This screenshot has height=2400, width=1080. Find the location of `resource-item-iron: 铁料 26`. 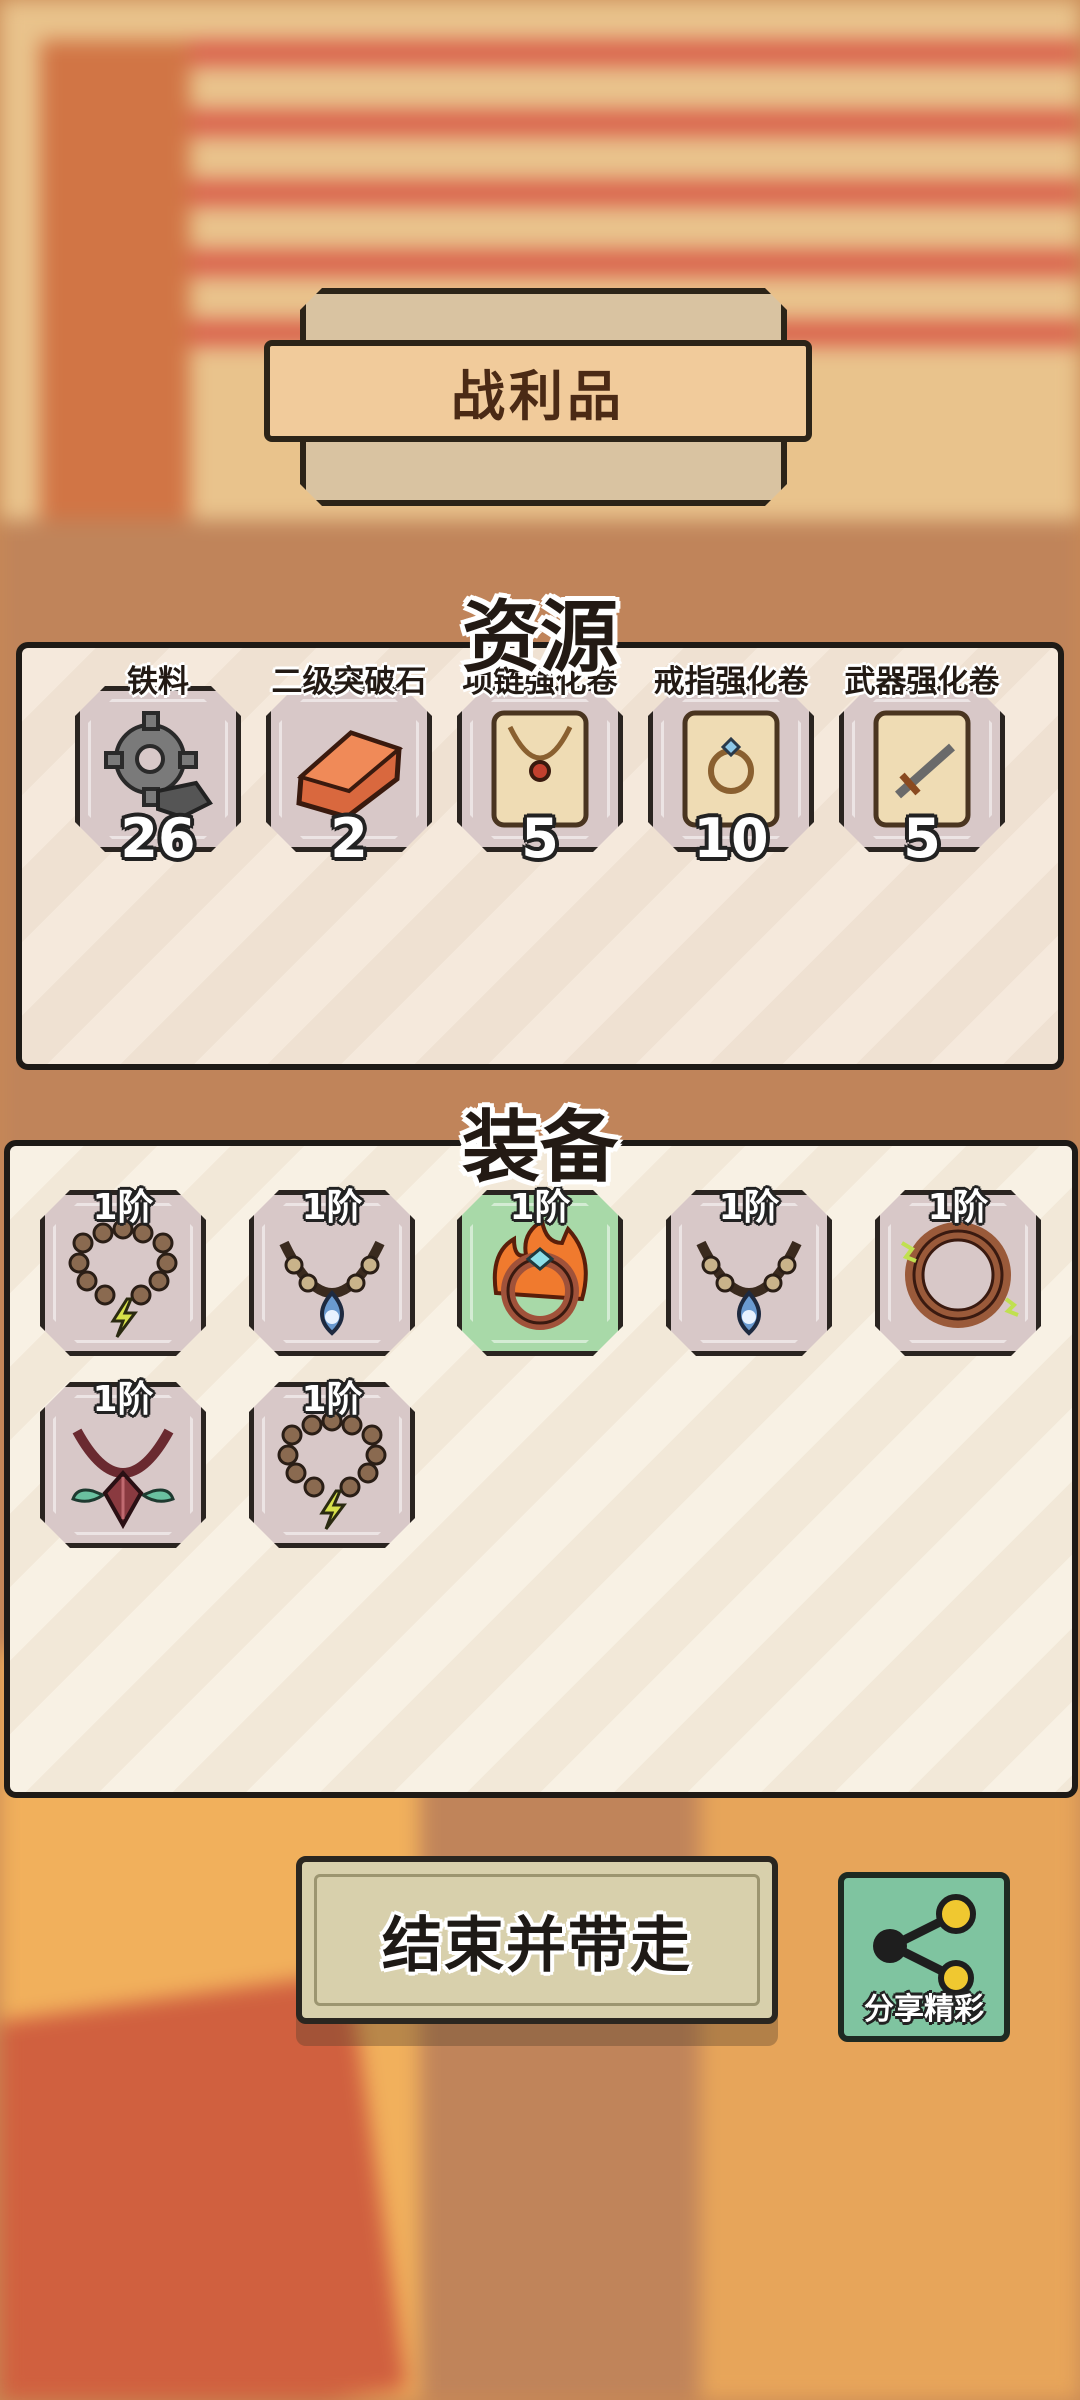

resource-item-iron: 铁料 26 is located at coordinates (158, 767).